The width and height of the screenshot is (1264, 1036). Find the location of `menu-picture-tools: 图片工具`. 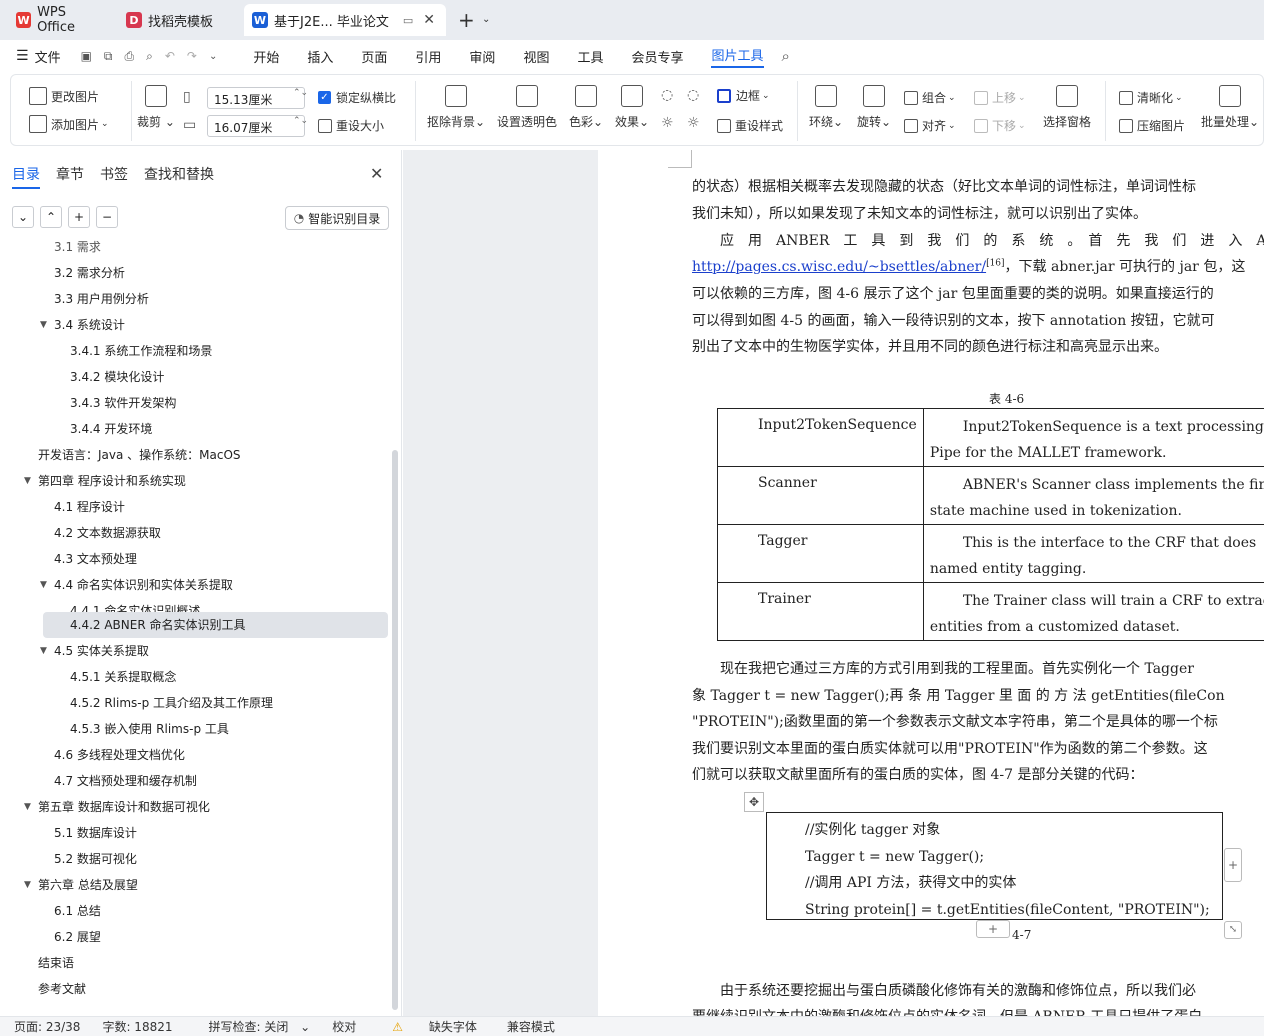

menu-picture-tools: 图片工具 is located at coordinates (737, 56).